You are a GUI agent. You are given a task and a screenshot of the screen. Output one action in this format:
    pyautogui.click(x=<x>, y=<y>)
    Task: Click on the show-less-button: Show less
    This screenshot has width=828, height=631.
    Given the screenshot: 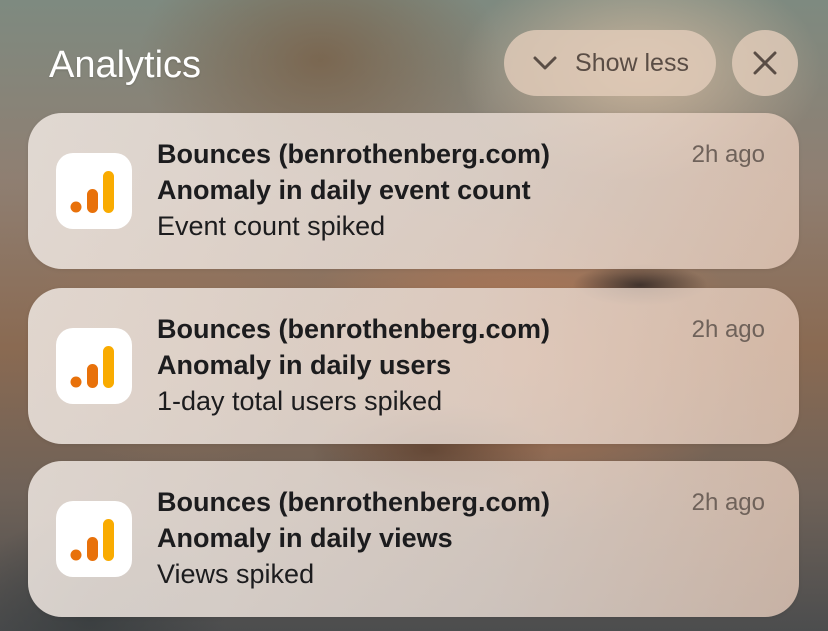 What is the action you would take?
    pyautogui.click(x=610, y=63)
    